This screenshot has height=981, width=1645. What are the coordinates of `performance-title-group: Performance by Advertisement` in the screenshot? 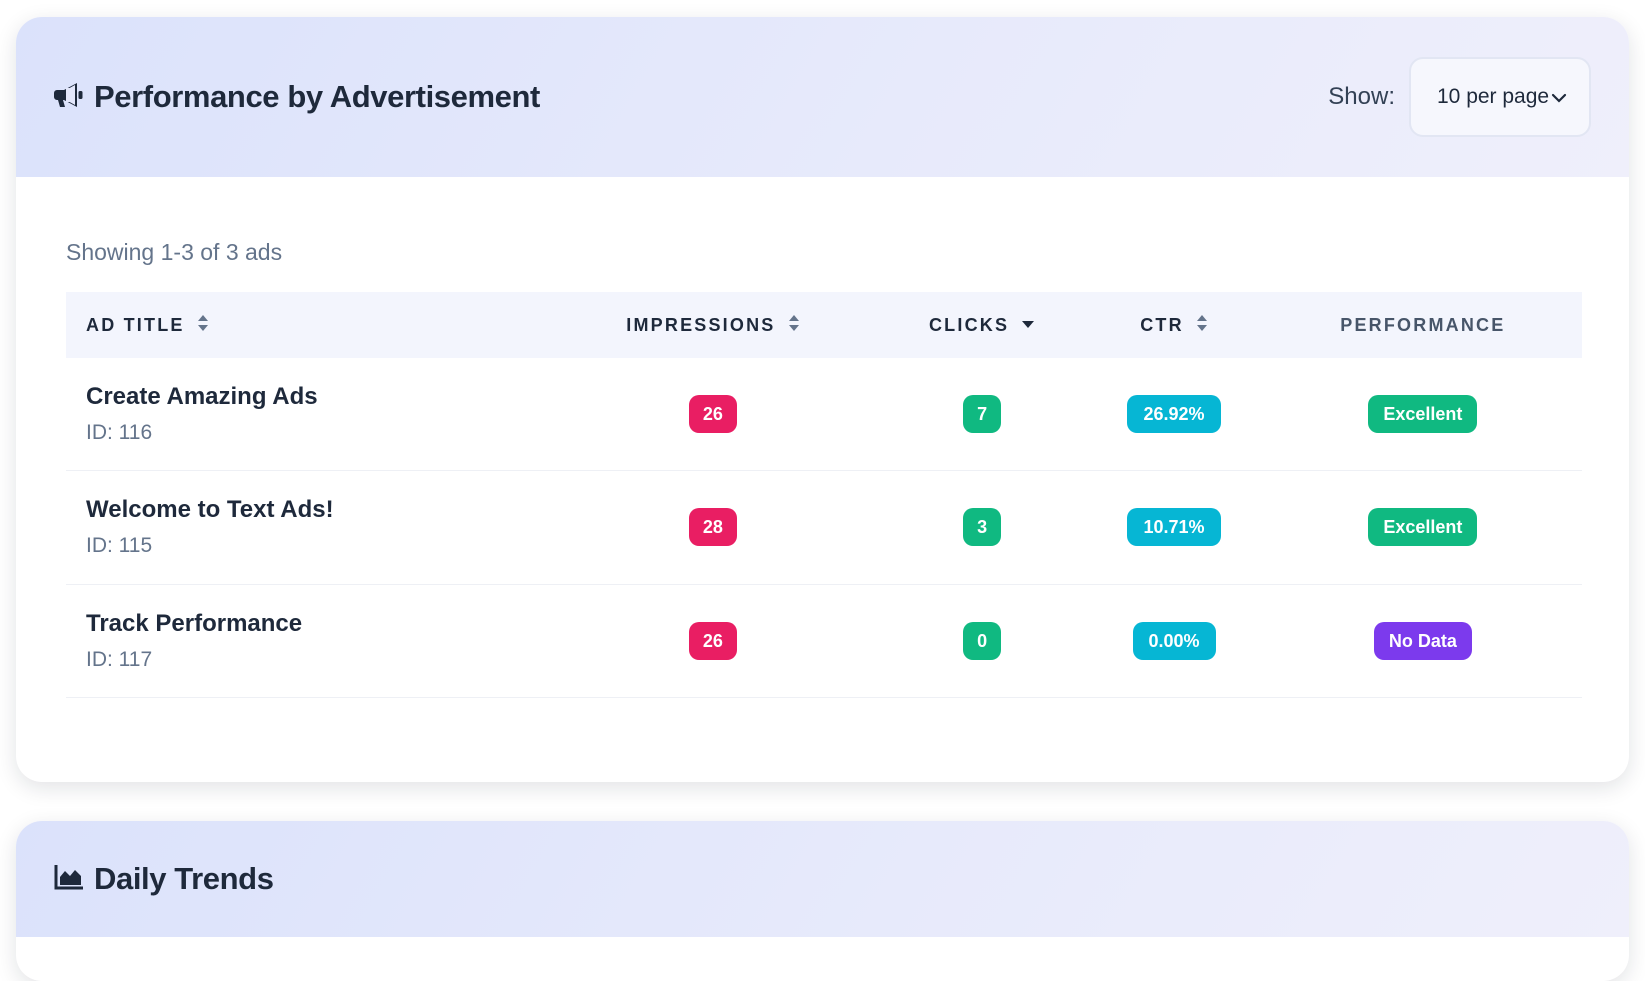 It's located at (297, 97).